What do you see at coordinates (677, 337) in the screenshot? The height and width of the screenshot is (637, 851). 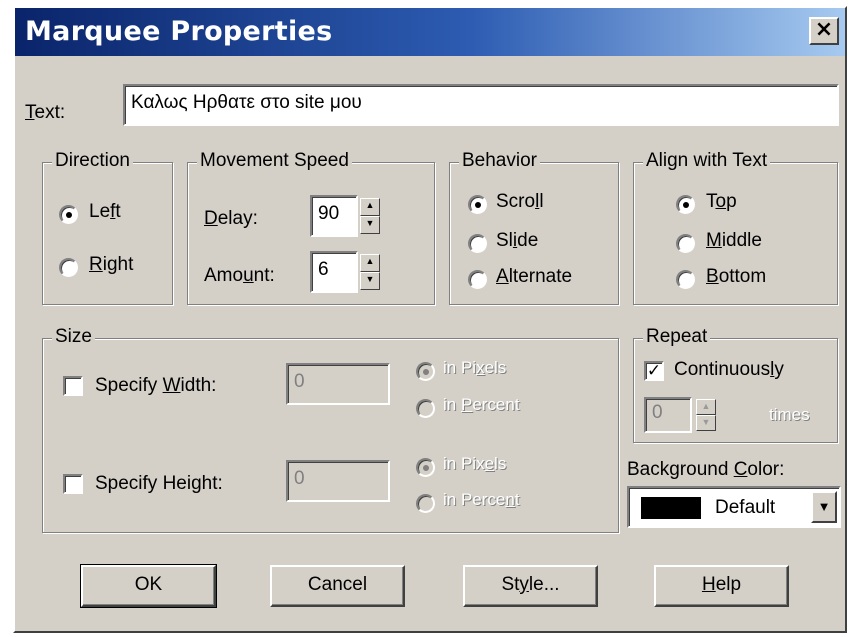 I see `repeat-group-title: Repeat` at bounding box center [677, 337].